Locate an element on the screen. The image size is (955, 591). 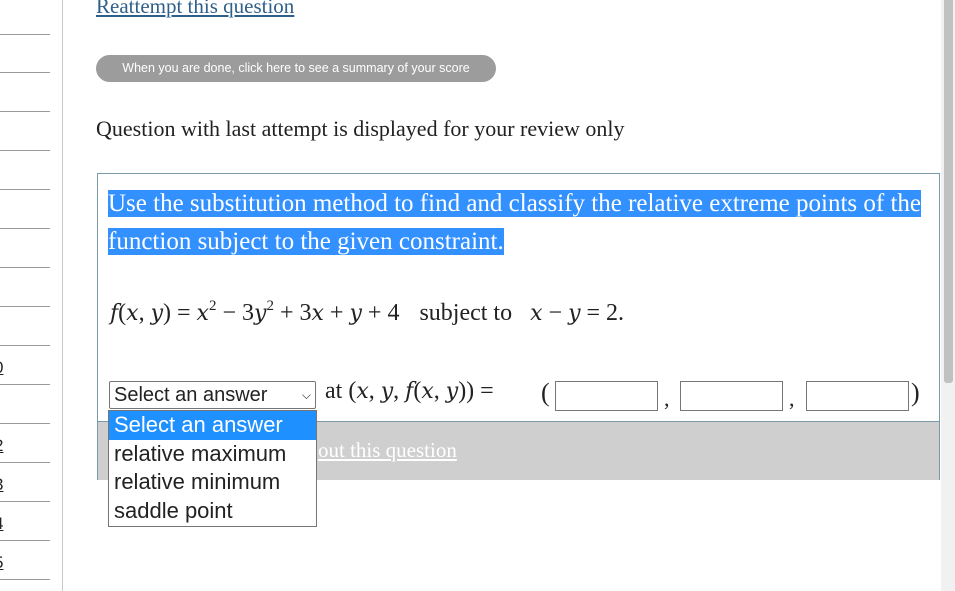
f-value-input is located at coordinates (857, 396).